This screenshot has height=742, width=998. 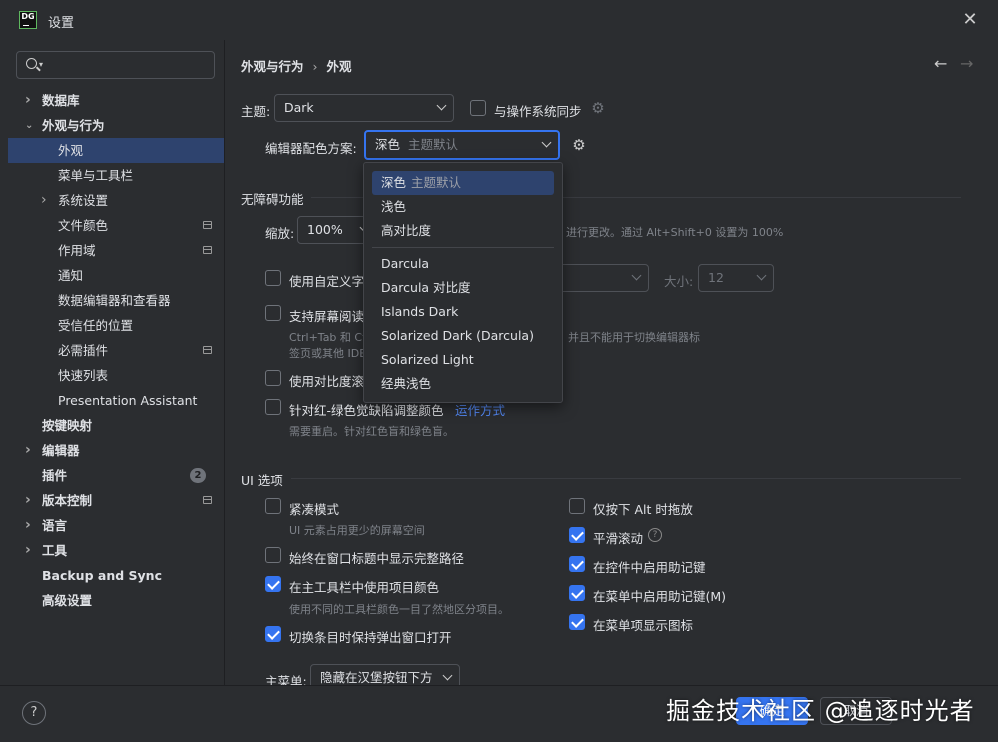 I want to click on sidebar-item: ⌄ 外观与行为, so click(x=116, y=125).